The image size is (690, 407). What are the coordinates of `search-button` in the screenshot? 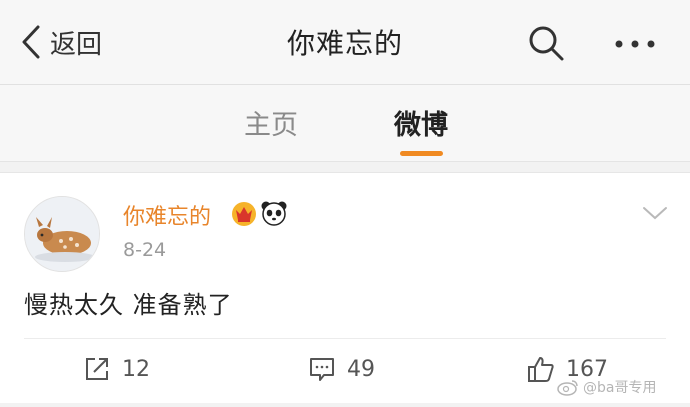 It's located at (546, 43).